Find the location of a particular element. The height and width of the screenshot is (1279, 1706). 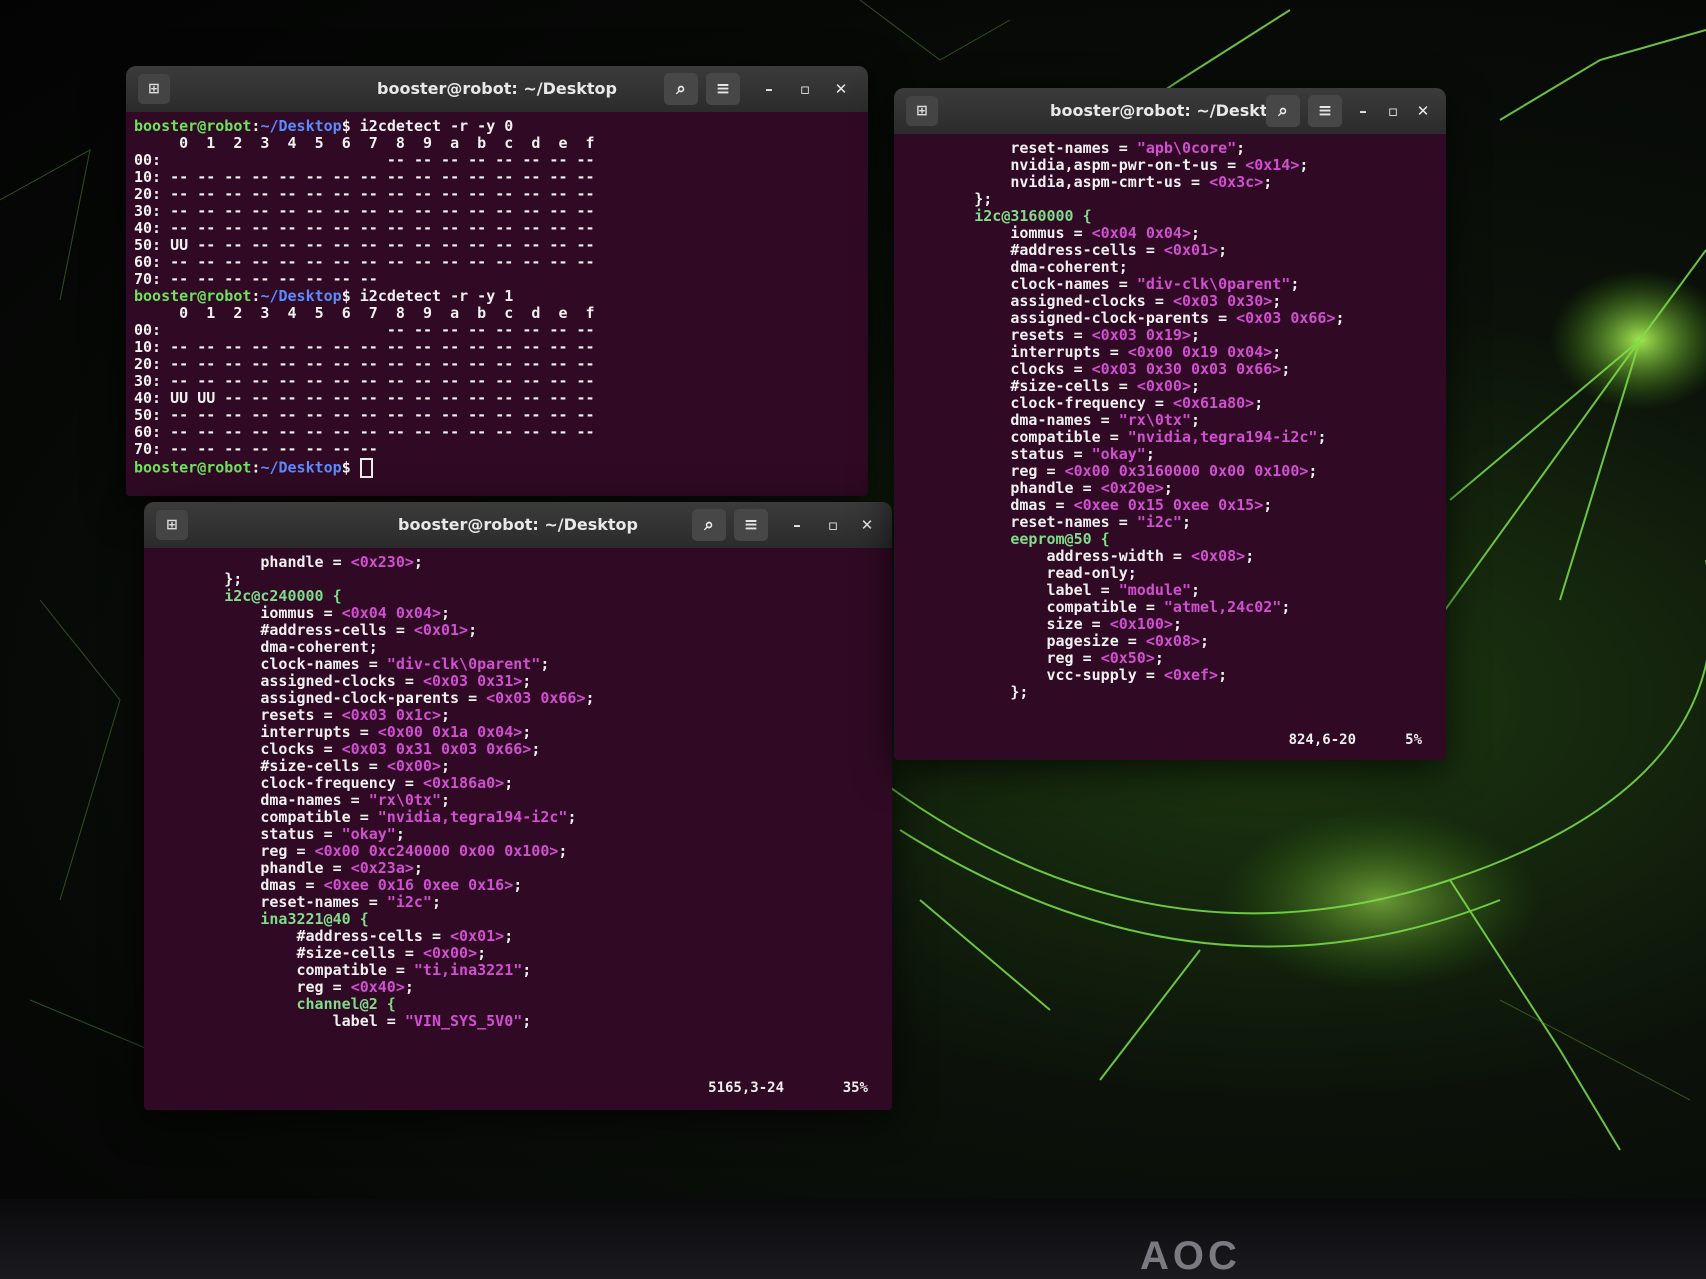

prompt-line: booster@robot:~/Desktop$ is located at coordinates (497, 468).